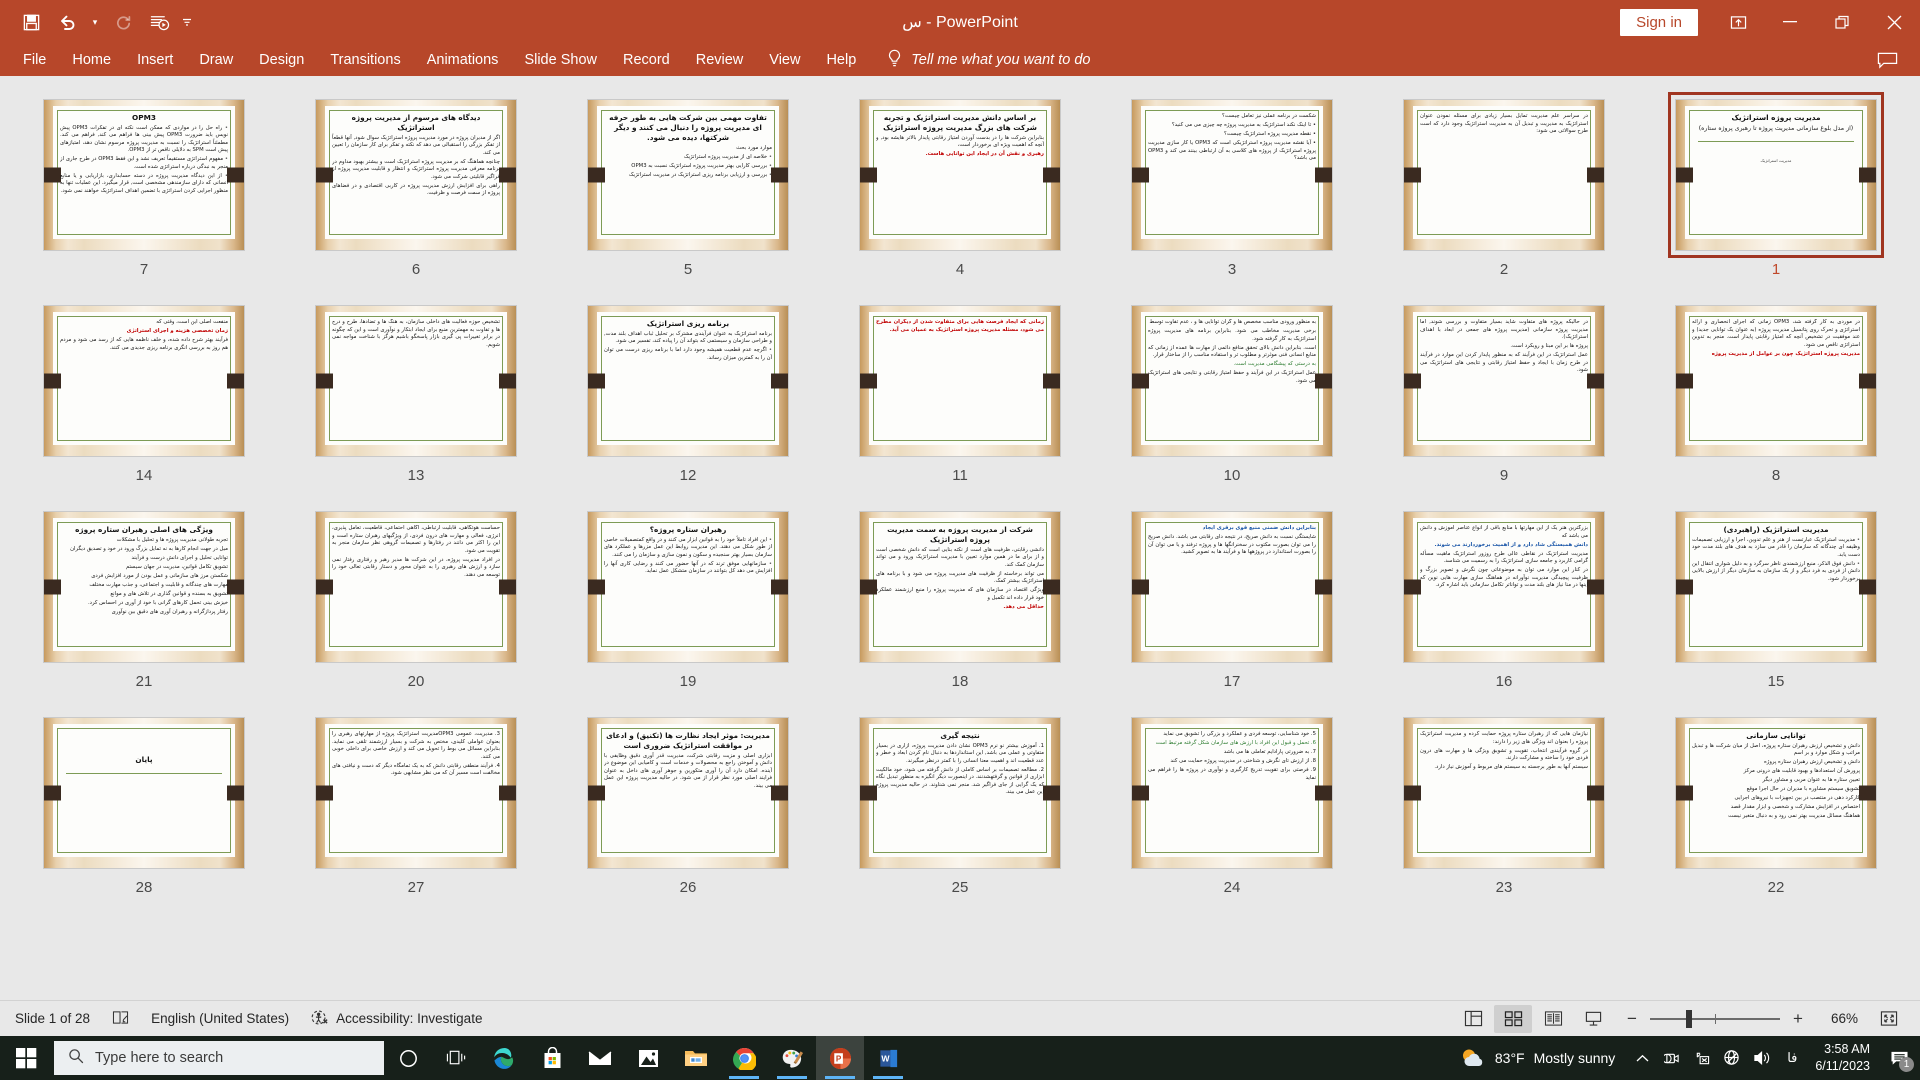  I want to click on tell-me-search: Tell me what you want to do, so click(989, 60).